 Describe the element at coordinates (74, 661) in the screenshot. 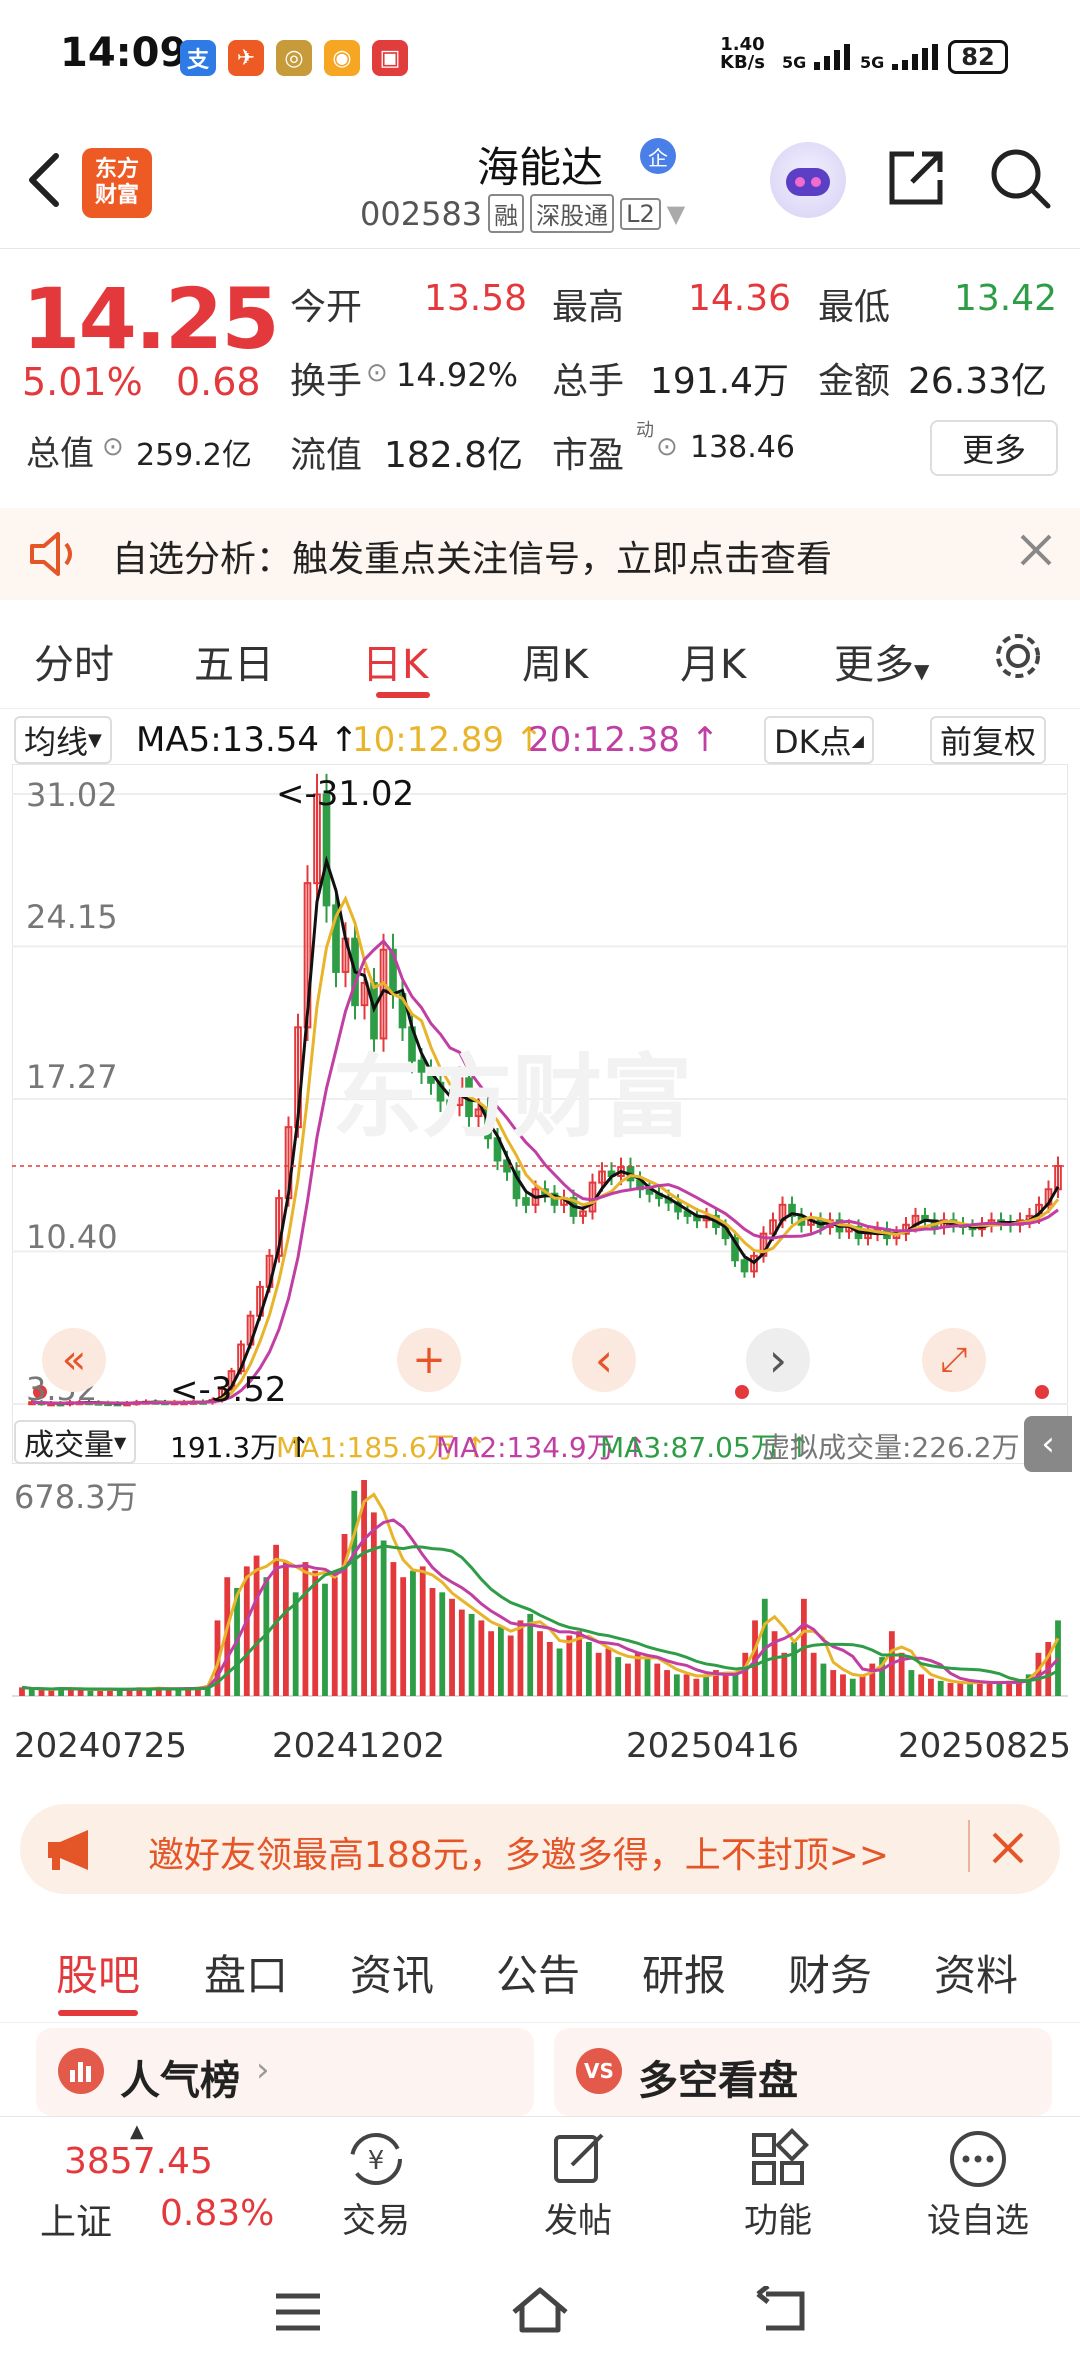

I see `tab-intraday: 分时` at that location.